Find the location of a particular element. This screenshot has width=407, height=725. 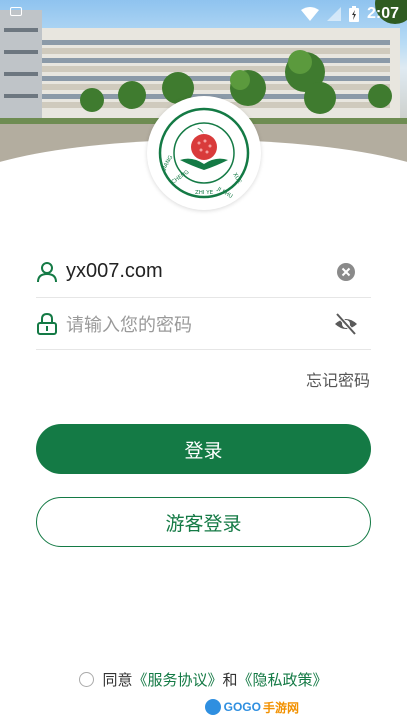

watermark-logo-icon is located at coordinates (212, 707).